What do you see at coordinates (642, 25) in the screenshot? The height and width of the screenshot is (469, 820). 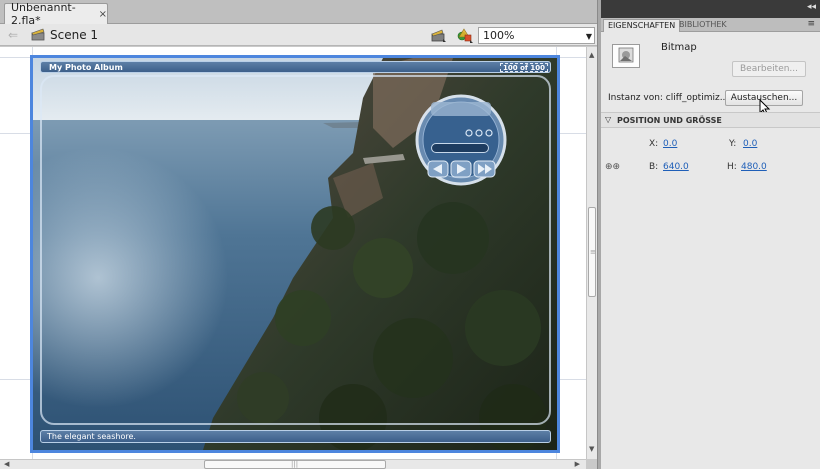 I see `tab-properties: EIGENSCHAFTEN` at bounding box center [642, 25].